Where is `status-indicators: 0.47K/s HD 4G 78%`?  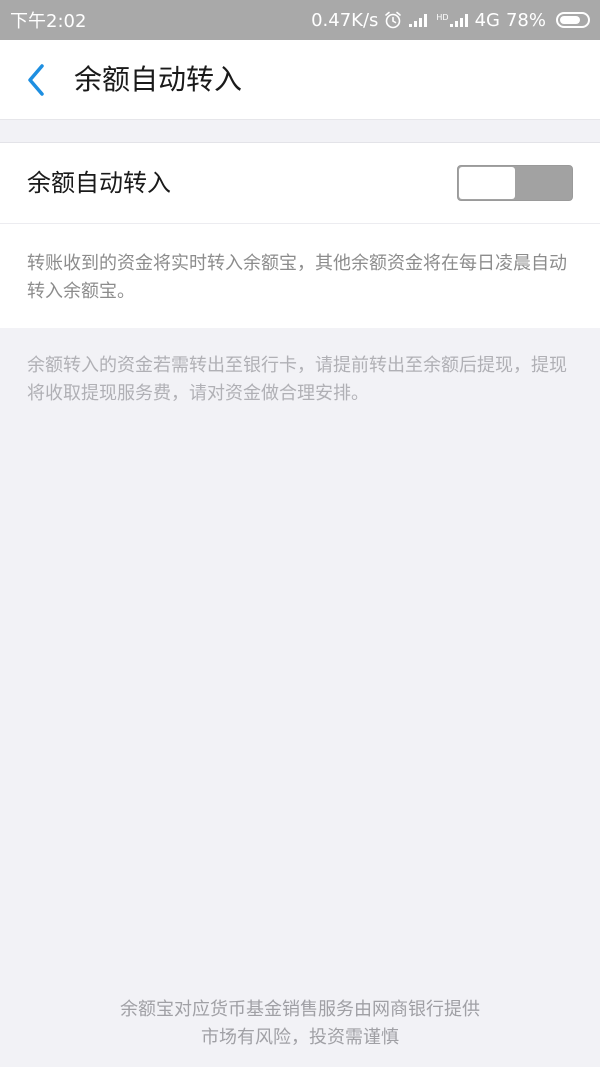 status-indicators: 0.47K/s HD 4G 78% is located at coordinates (450, 20).